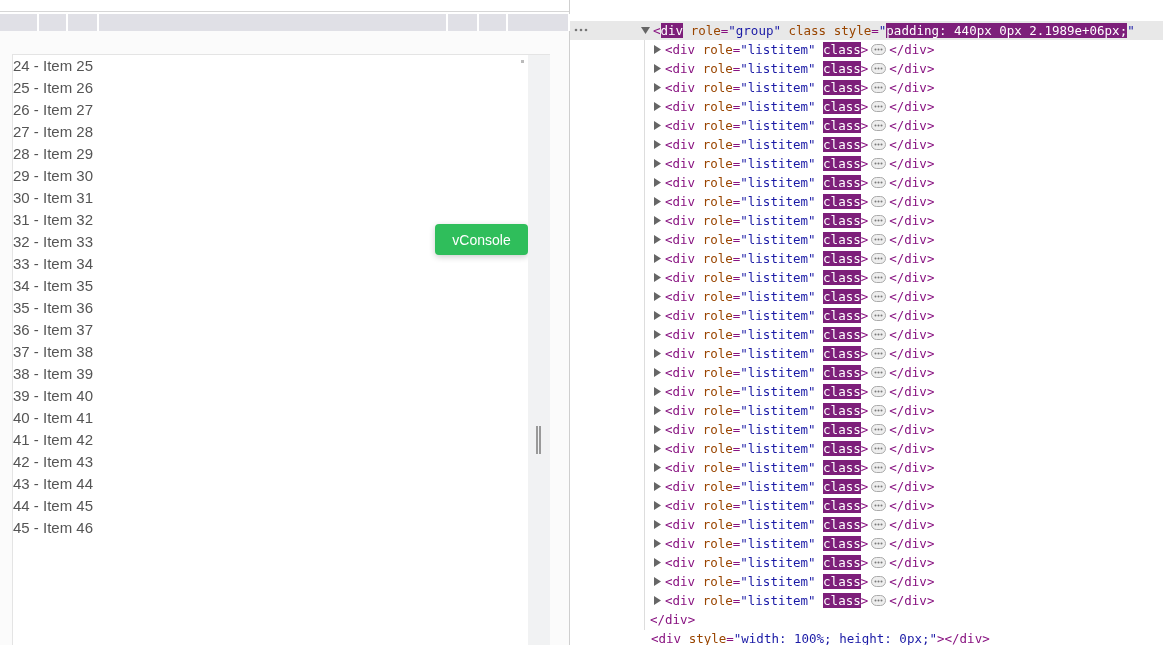  I want to click on list-item: 33 - Item 34, so click(53, 264).